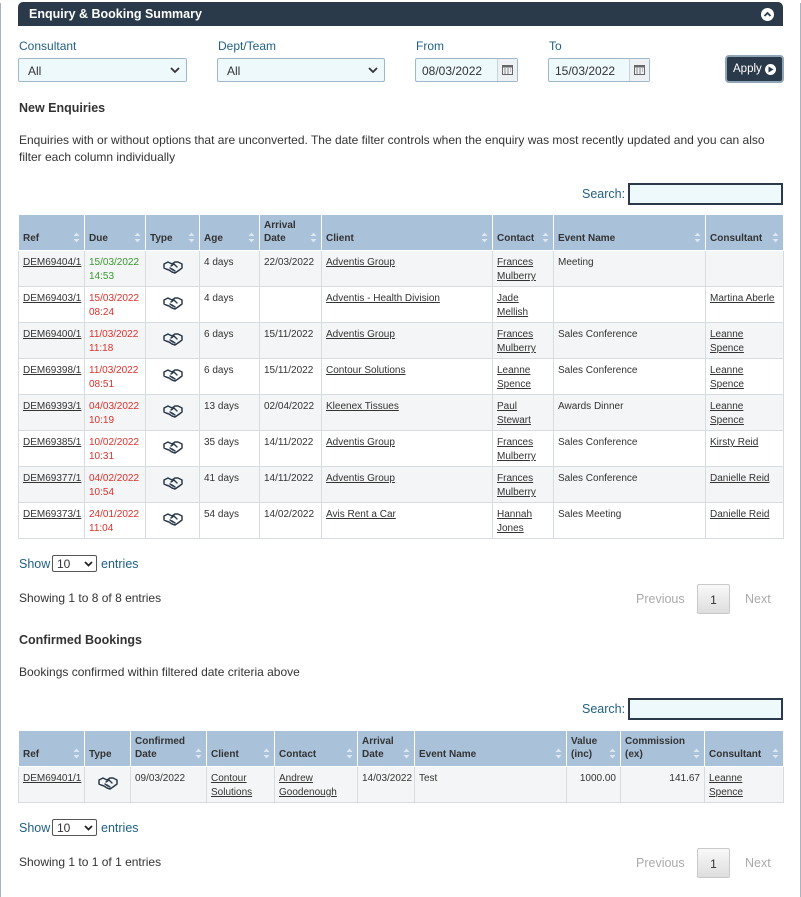 The image size is (801, 897). Describe the element at coordinates (604, 709) in the screenshot. I see `bookings-search-label: Search:` at that location.